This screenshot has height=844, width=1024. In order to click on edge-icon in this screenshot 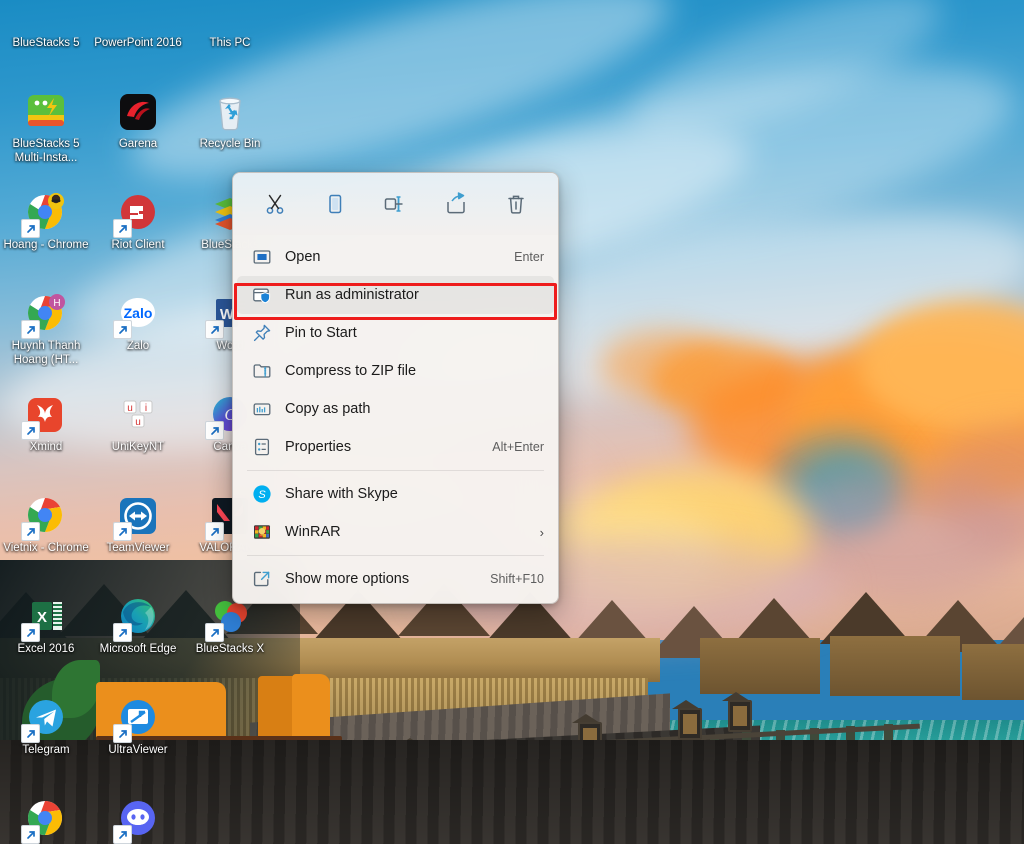, I will do `click(137, 618)`.